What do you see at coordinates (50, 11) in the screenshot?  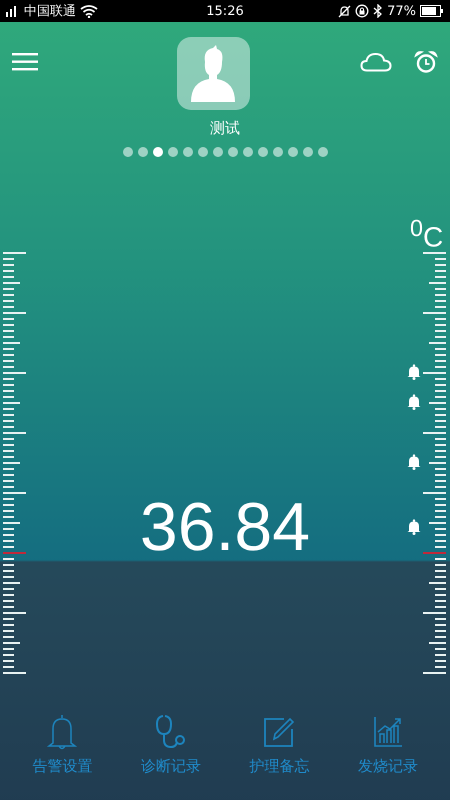 I see `carrier-name: 中国联通` at bounding box center [50, 11].